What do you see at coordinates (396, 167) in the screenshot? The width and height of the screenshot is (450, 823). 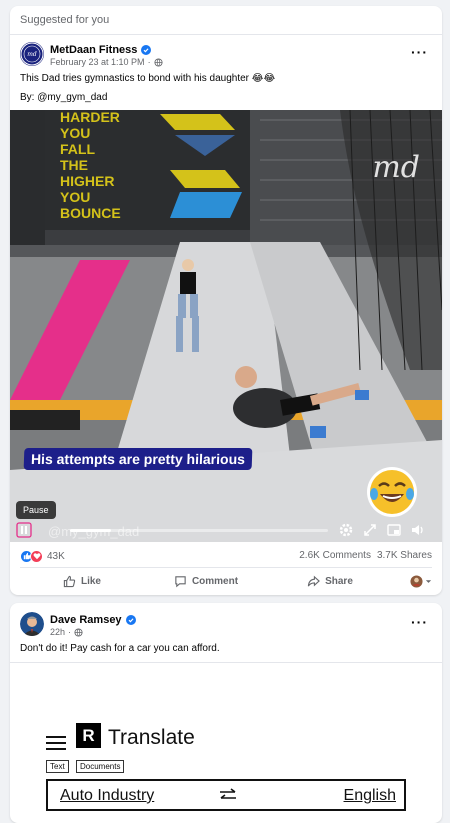 I see `video-watermark: md` at bounding box center [396, 167].